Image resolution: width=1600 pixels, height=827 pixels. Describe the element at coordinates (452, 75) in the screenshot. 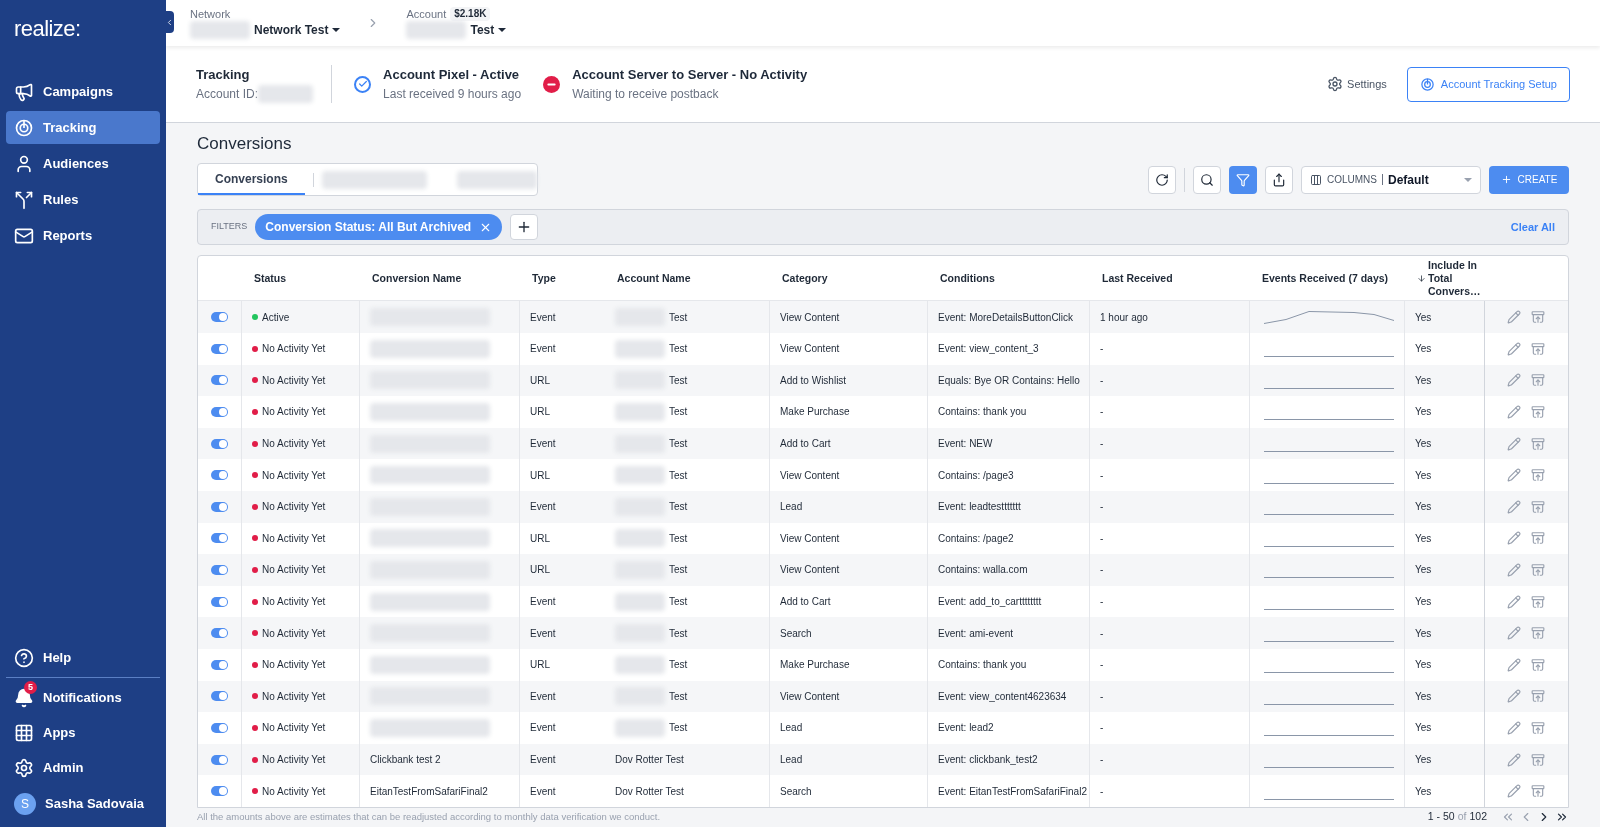

I see `status-title: Account Pixel - Active` at that location.